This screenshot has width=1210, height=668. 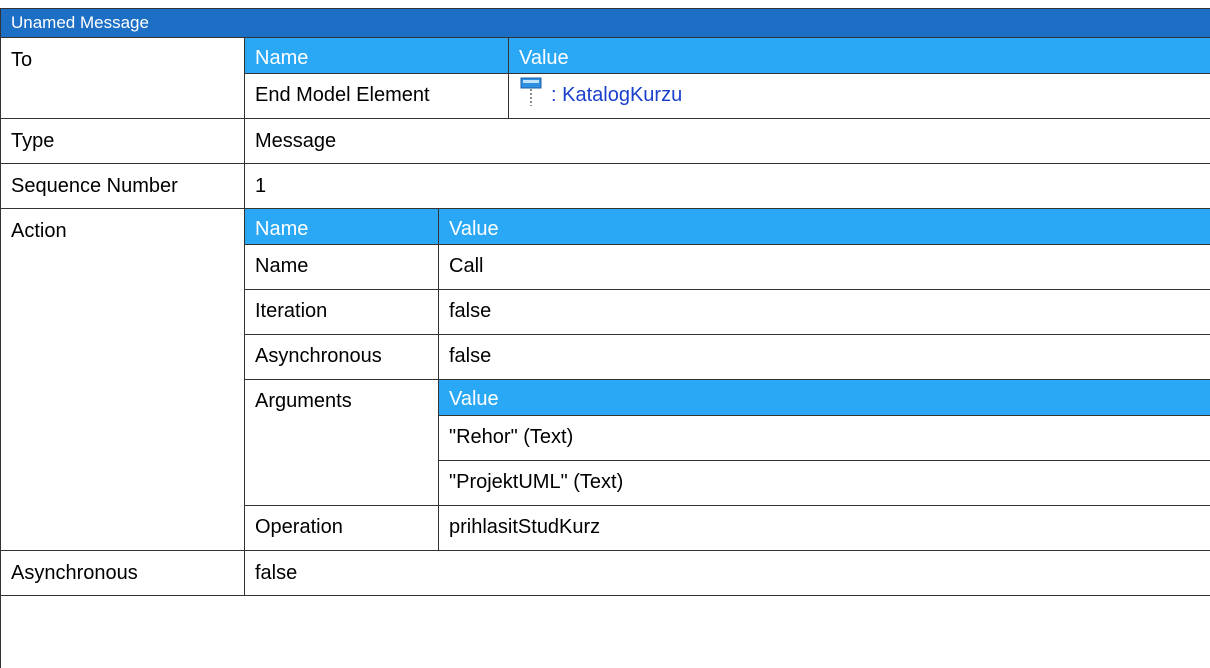 I want to click on action-key-name: Name, so click(x=342, y=267).